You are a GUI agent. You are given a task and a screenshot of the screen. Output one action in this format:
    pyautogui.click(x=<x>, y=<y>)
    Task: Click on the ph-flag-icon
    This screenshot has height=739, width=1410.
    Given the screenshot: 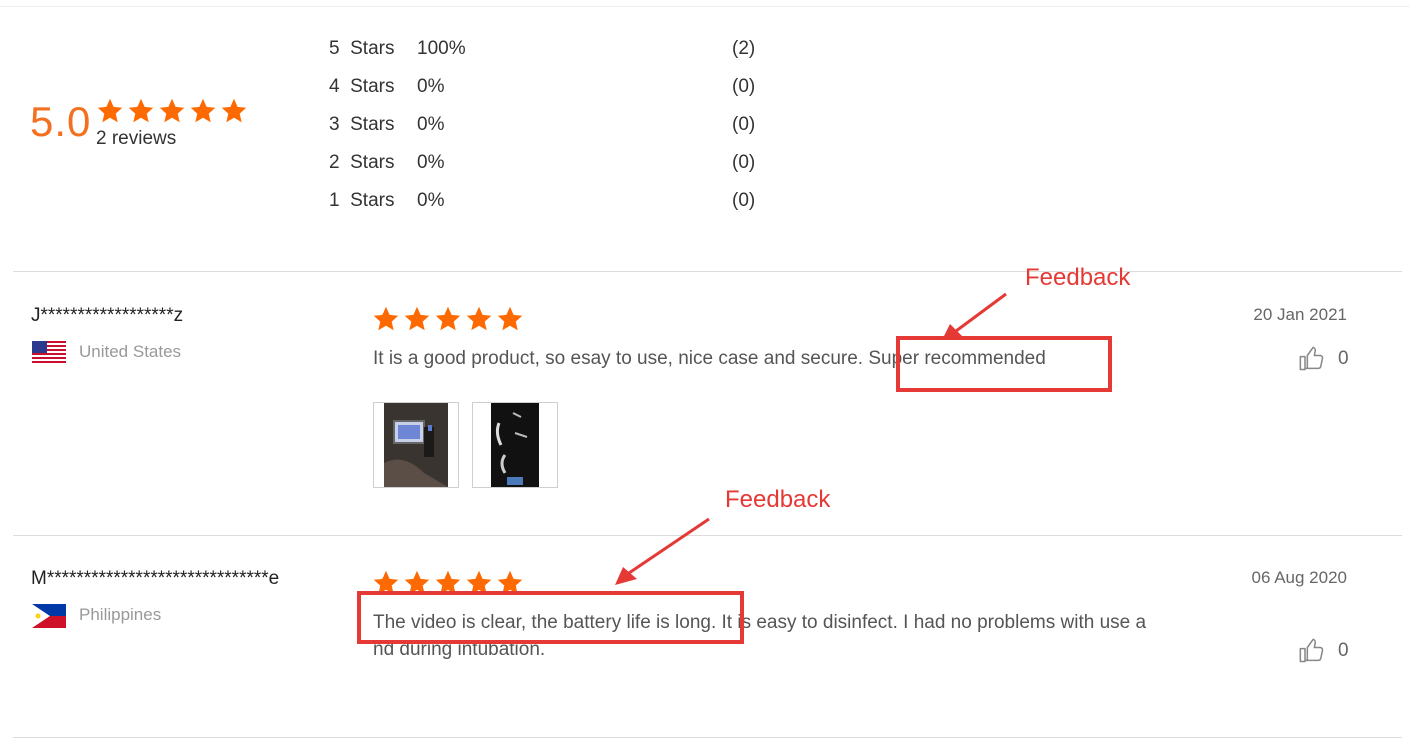 What is the action you would take?
    pyautogui.click(x=49, y=616)
    